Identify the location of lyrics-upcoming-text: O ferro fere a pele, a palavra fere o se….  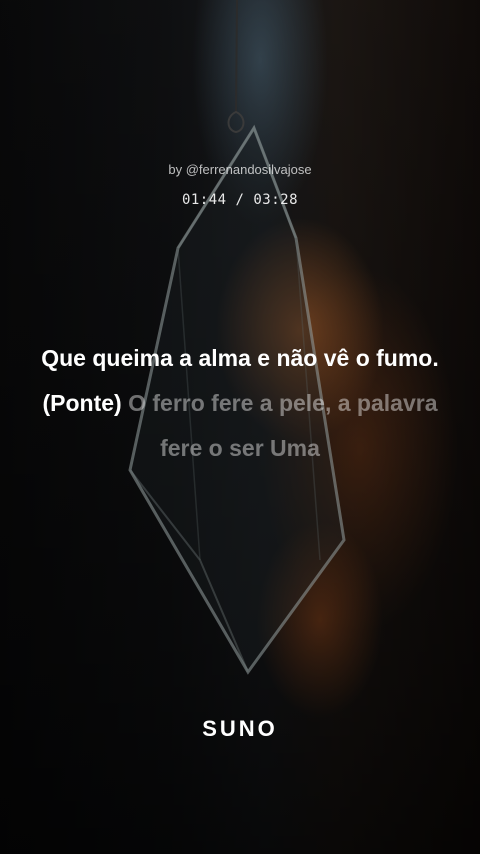
(283, 425).